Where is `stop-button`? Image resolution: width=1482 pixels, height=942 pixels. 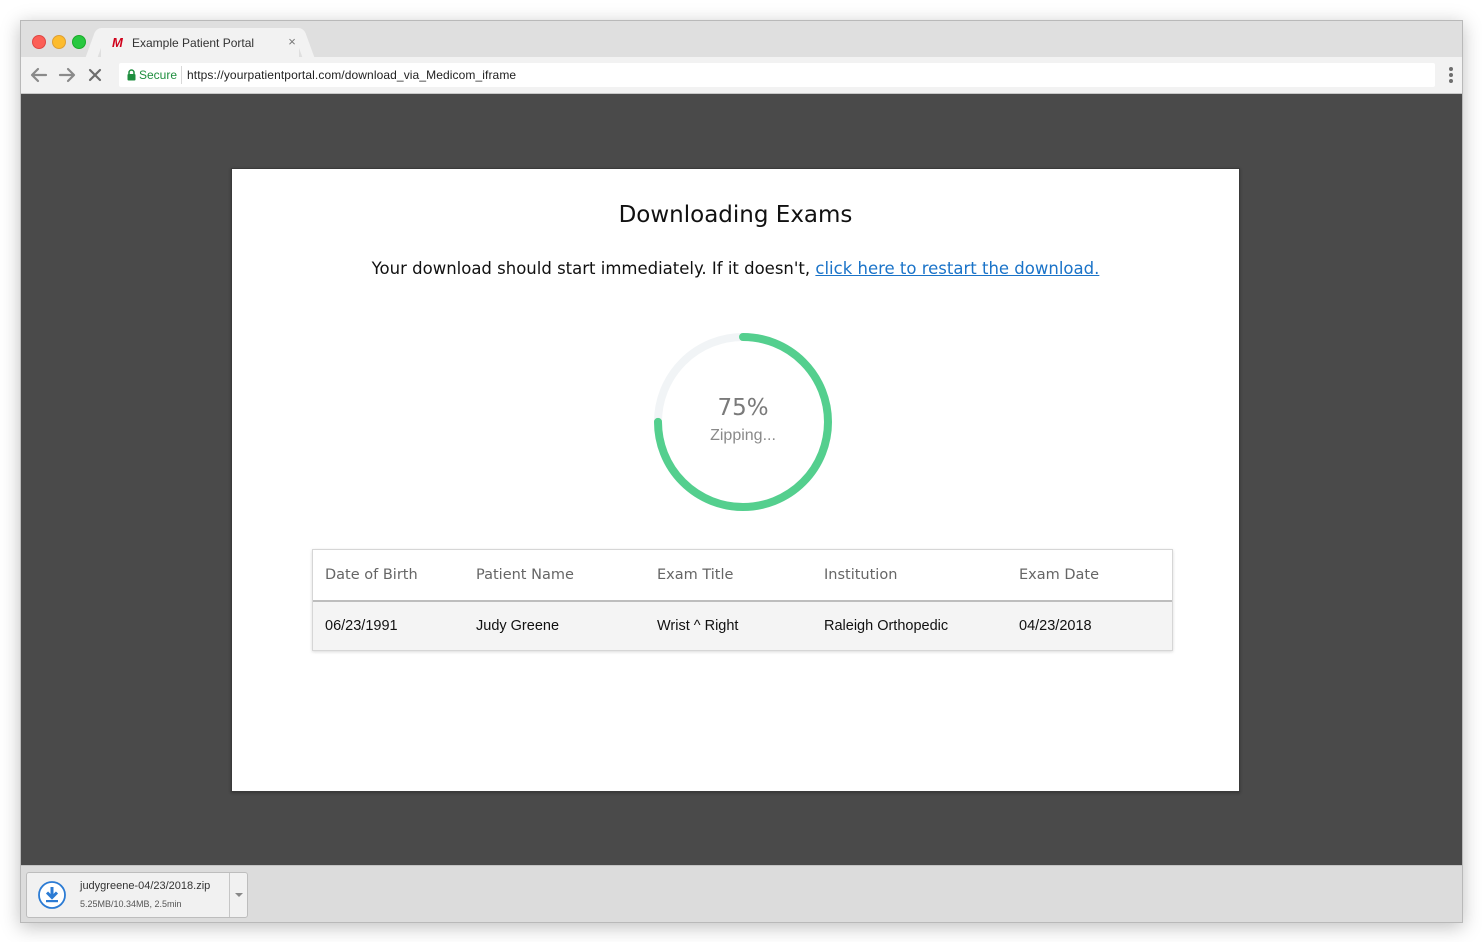
stop-button is located at coordinates (95, 75).